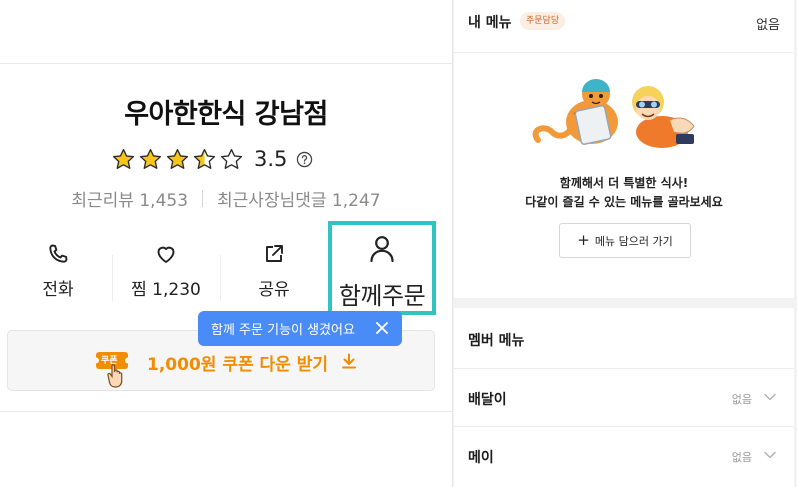 The height and width of the screenshot is (487, 797). What do you see at coordinates (274, 270) in the screenshot?
I see `share-button: 공유` at bounding box center [274, 270].